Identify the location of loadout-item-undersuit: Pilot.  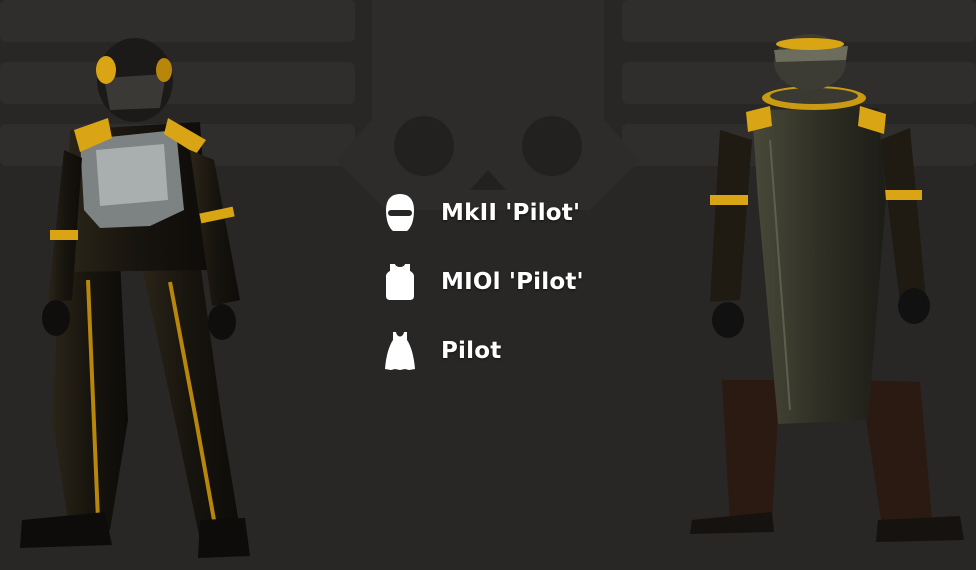
(510, 351).